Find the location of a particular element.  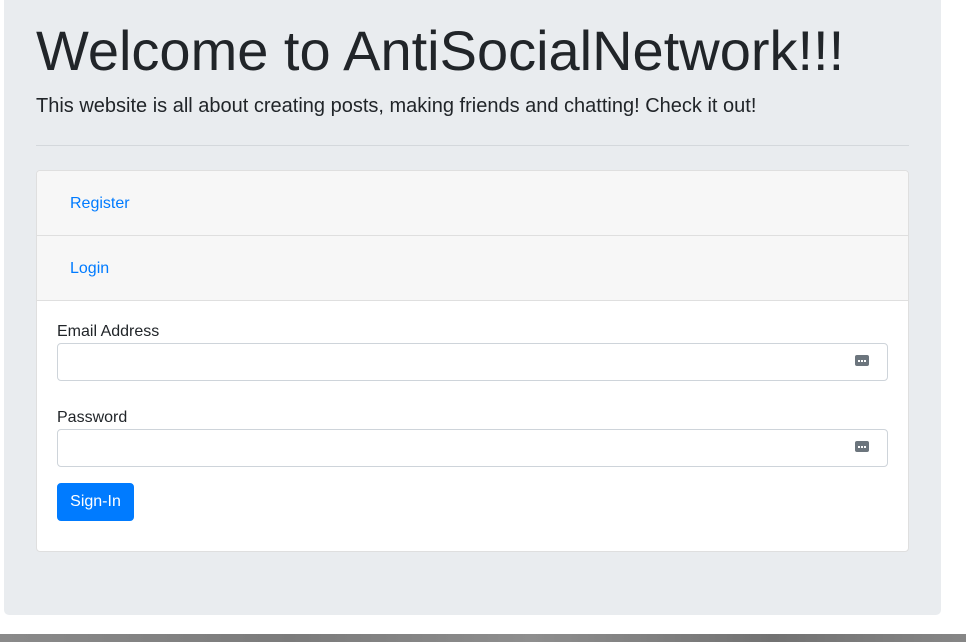

password-field is located at coordinates (472, 448).